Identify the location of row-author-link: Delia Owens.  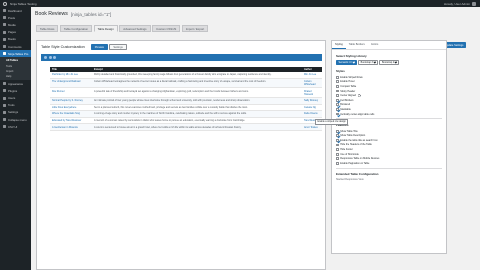
(312, 114).